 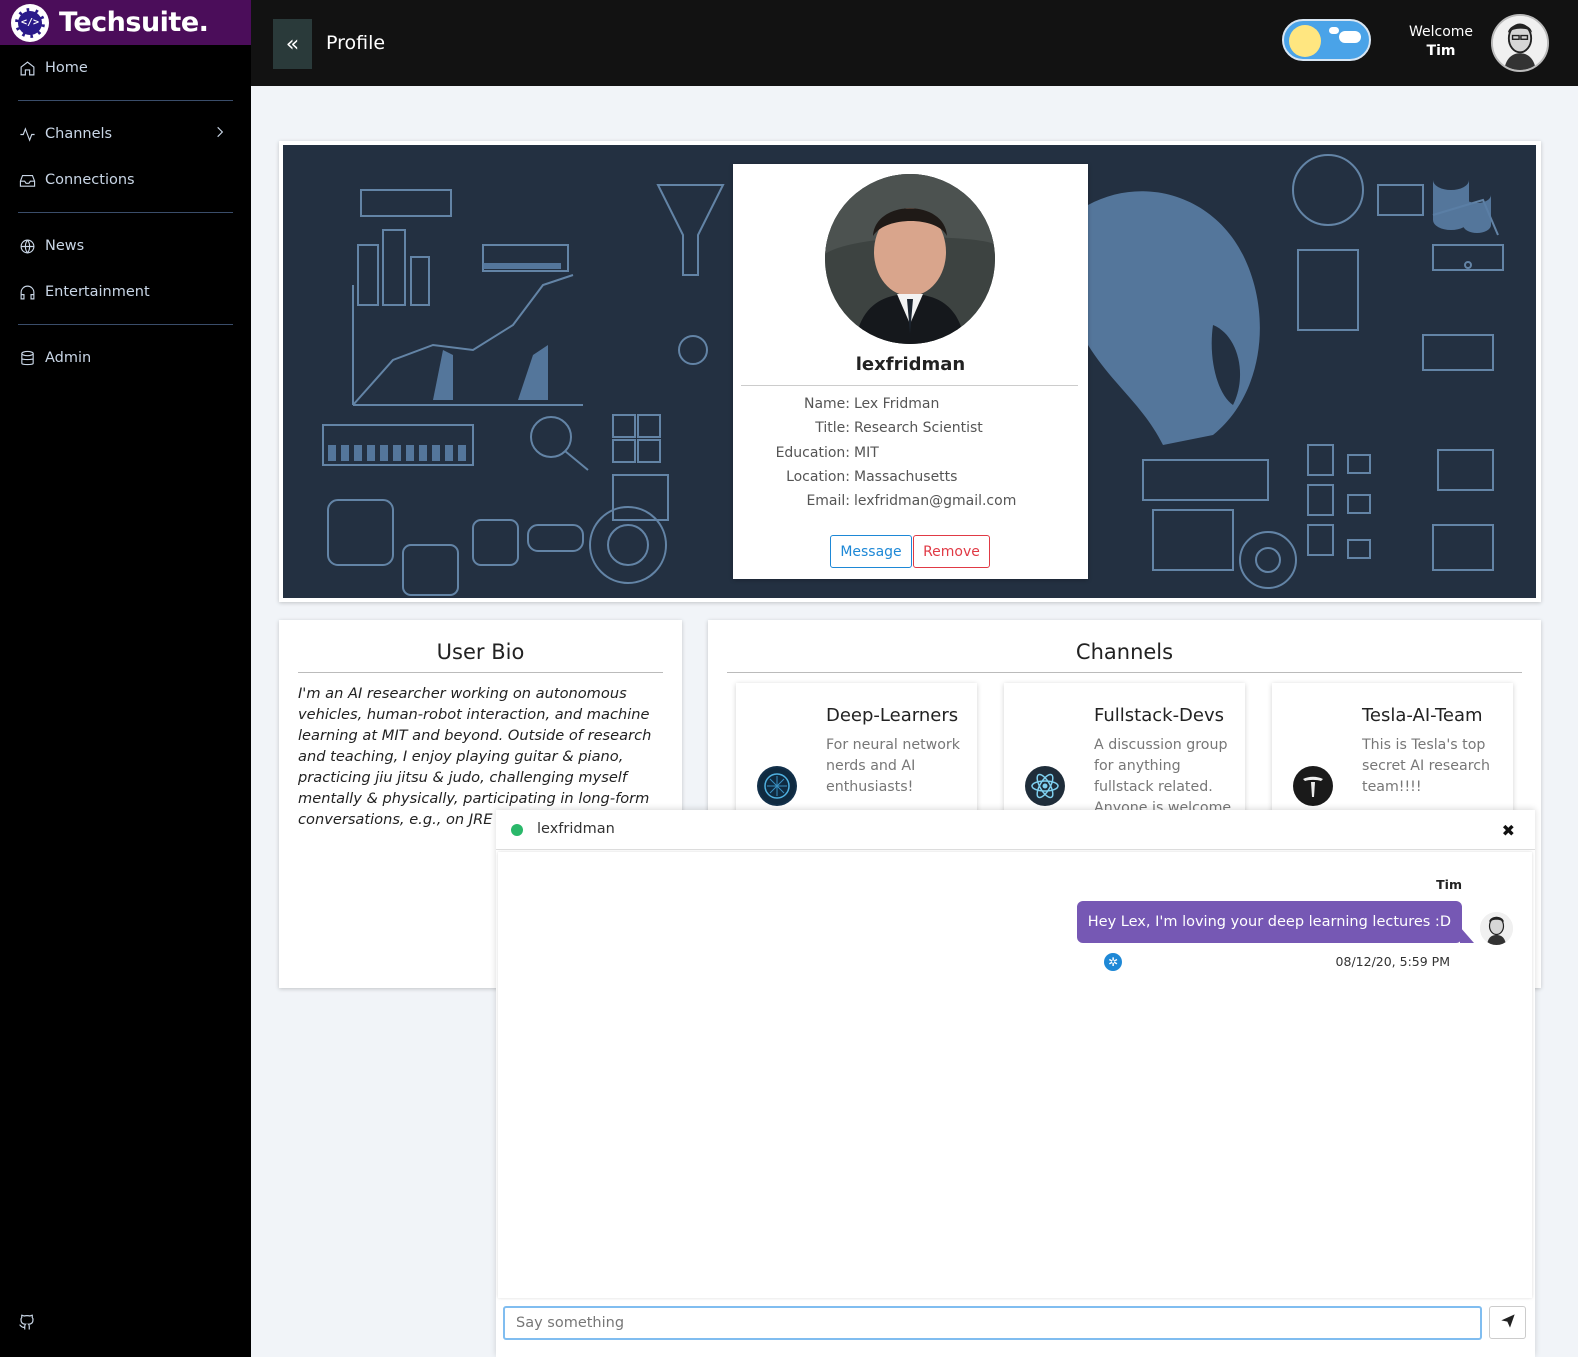 What do you see at coordinates (134, 22) in the screenshot?
I see `brand-name: Techsuite.` at bounding box center [134, 22].